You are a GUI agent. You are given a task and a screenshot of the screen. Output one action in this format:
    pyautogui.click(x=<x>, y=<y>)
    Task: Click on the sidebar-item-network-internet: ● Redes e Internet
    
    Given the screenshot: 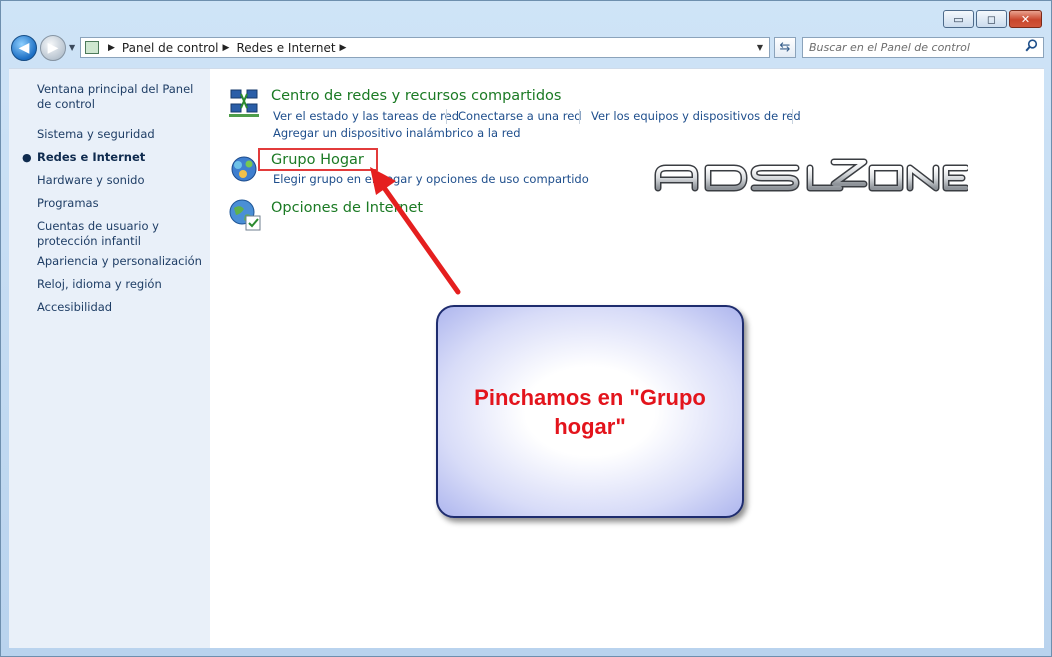 What is the action you would take?
    pyautogui.click(x=114, y=157)
    